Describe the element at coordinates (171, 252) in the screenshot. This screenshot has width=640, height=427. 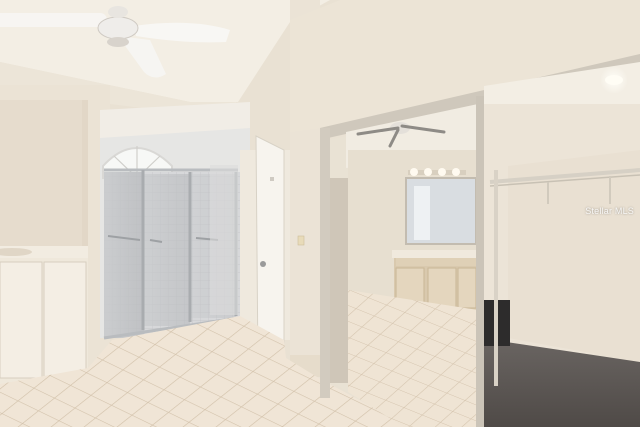
I see `shower-enclosure-icon` at that location.